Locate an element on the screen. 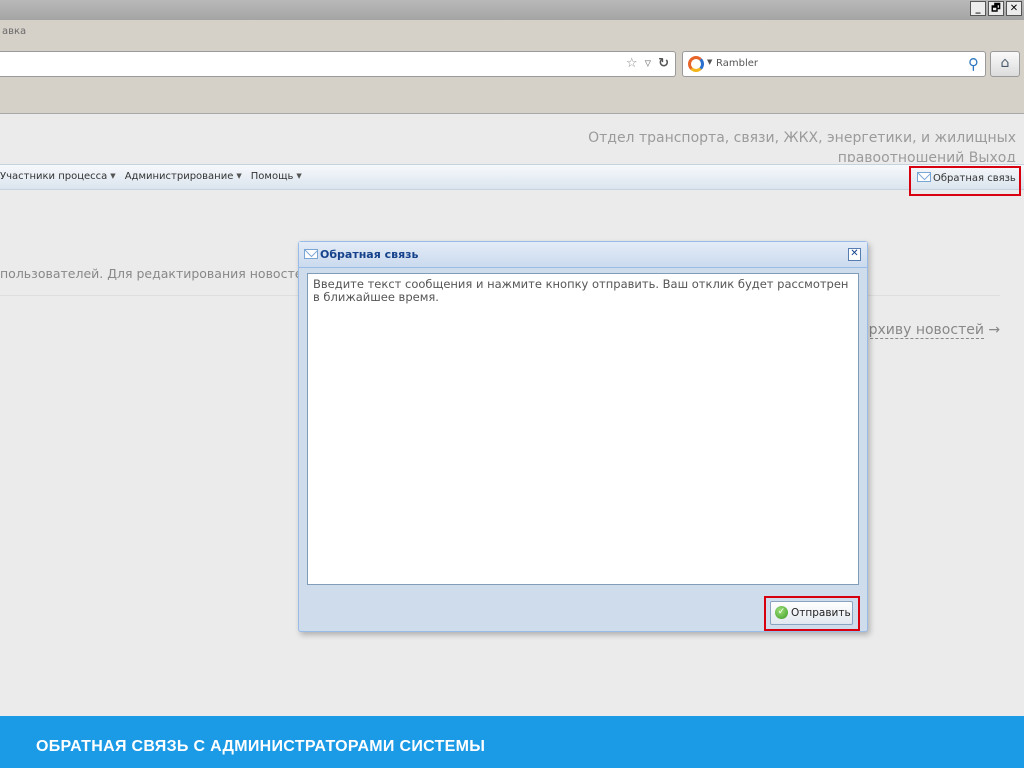 Image resolution: width=1024 pixels, height=768 pixels. menu-participants: Участники процесса ▼ is located at coordinates (58, 176).